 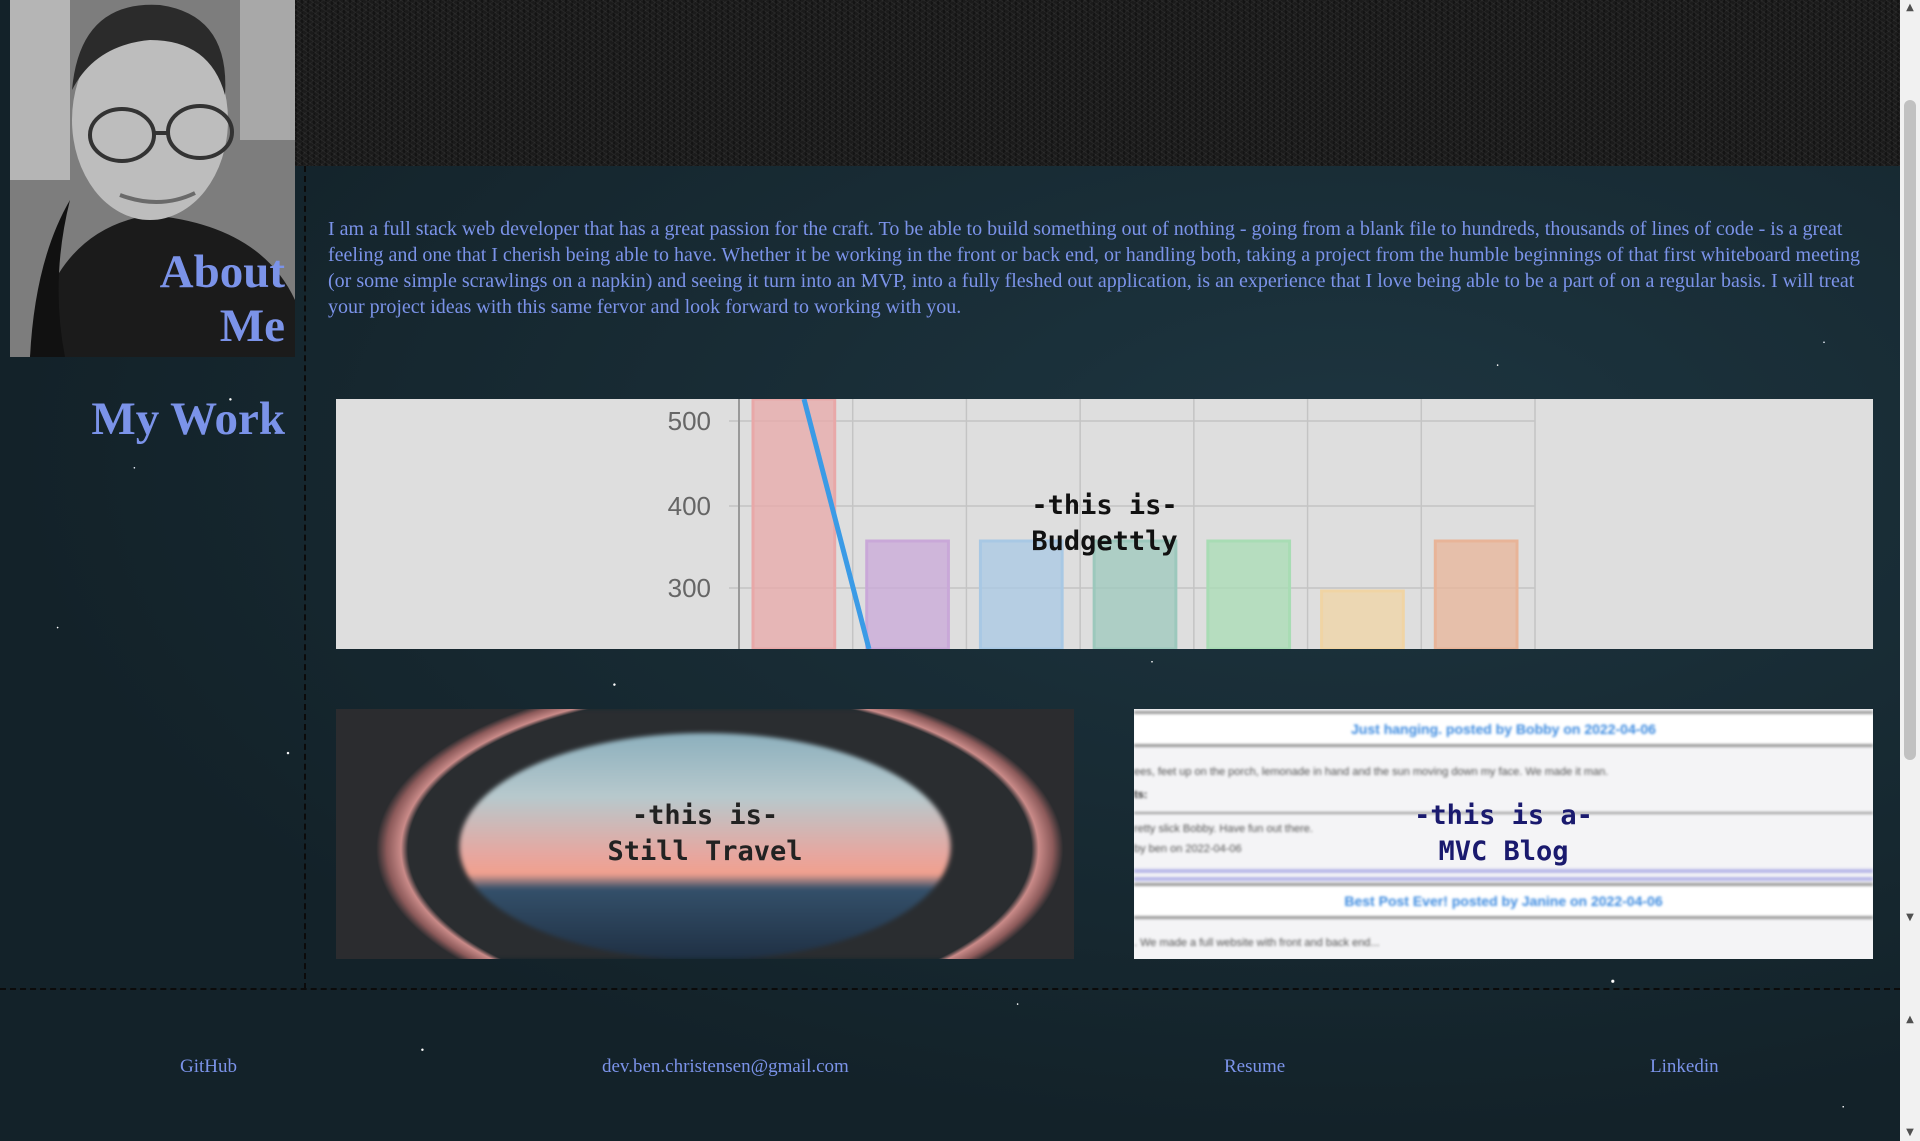 I want to click on project-card-still-travel: -this is- Still Travel, so click(x=705, y=834).